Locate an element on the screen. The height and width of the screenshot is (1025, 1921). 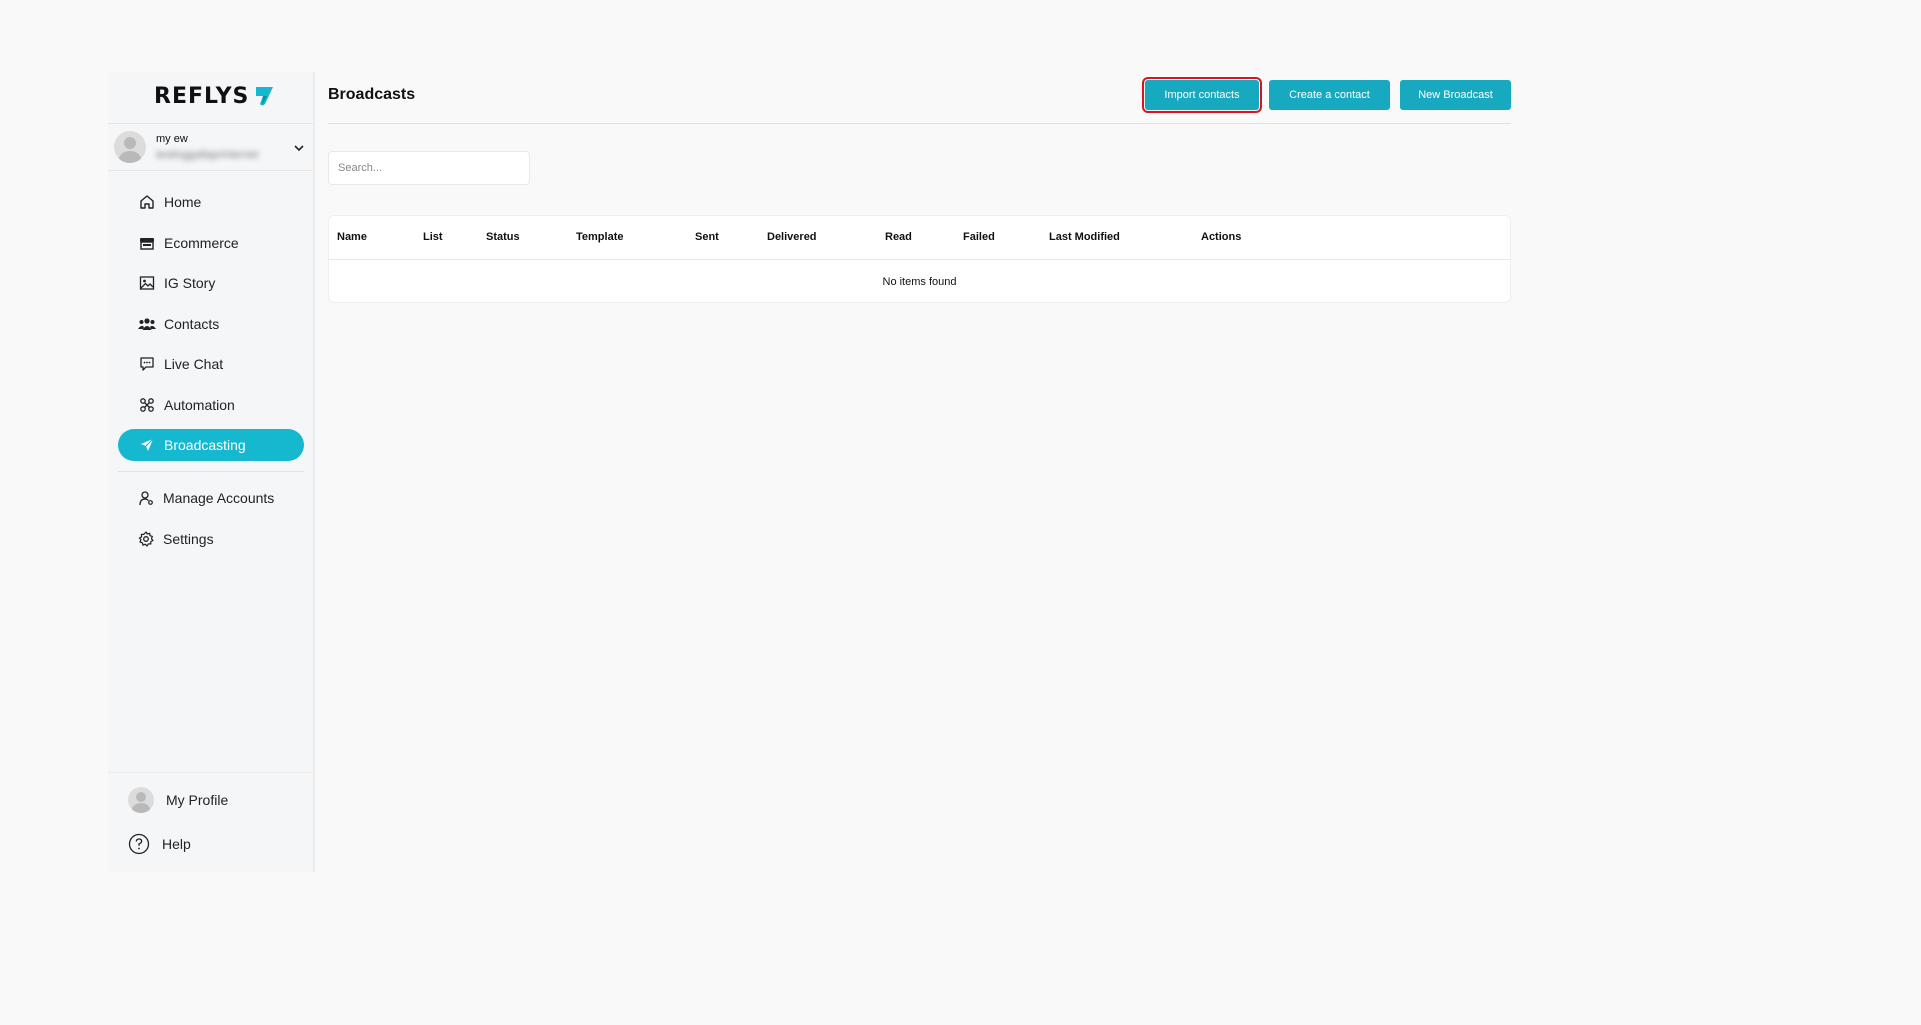
send-icon is located at coordinates (147, 445).